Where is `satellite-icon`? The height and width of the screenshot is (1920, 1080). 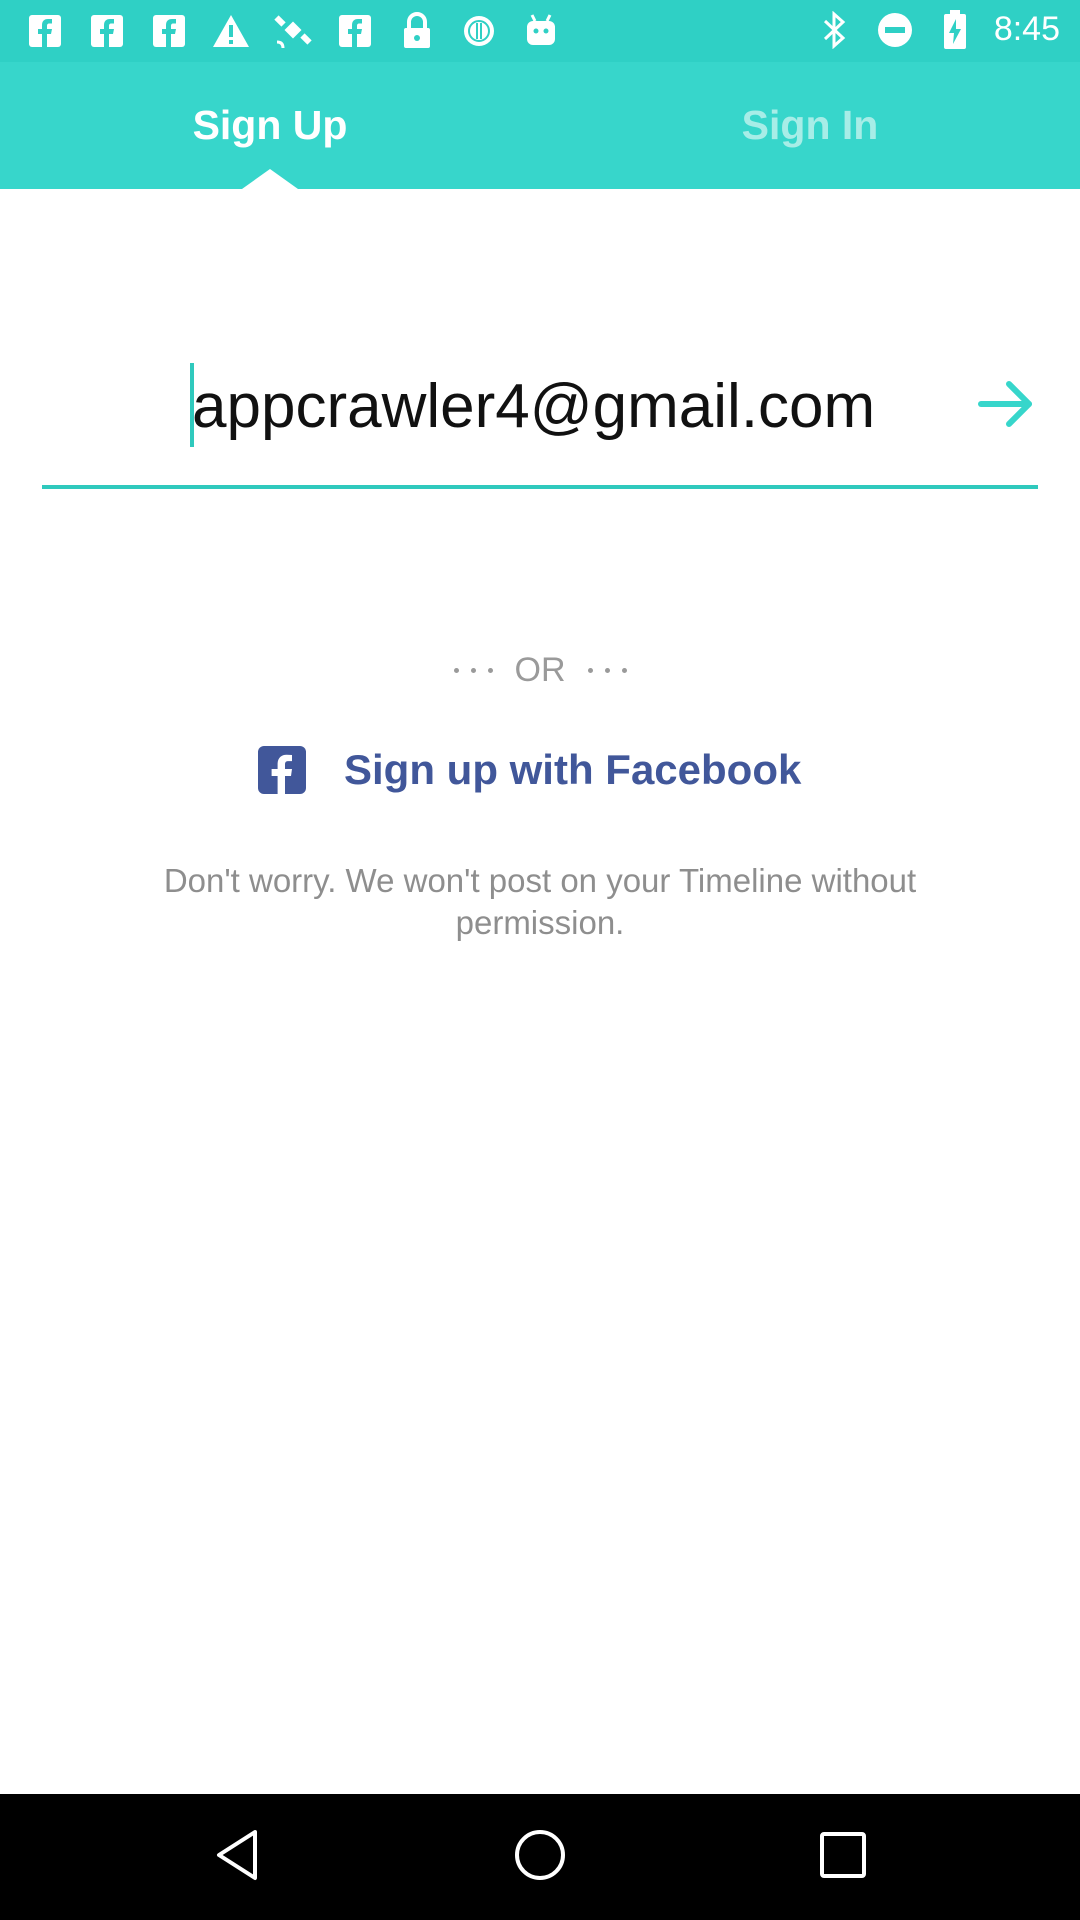 satellite-icon is located at coordinates (293, 31).